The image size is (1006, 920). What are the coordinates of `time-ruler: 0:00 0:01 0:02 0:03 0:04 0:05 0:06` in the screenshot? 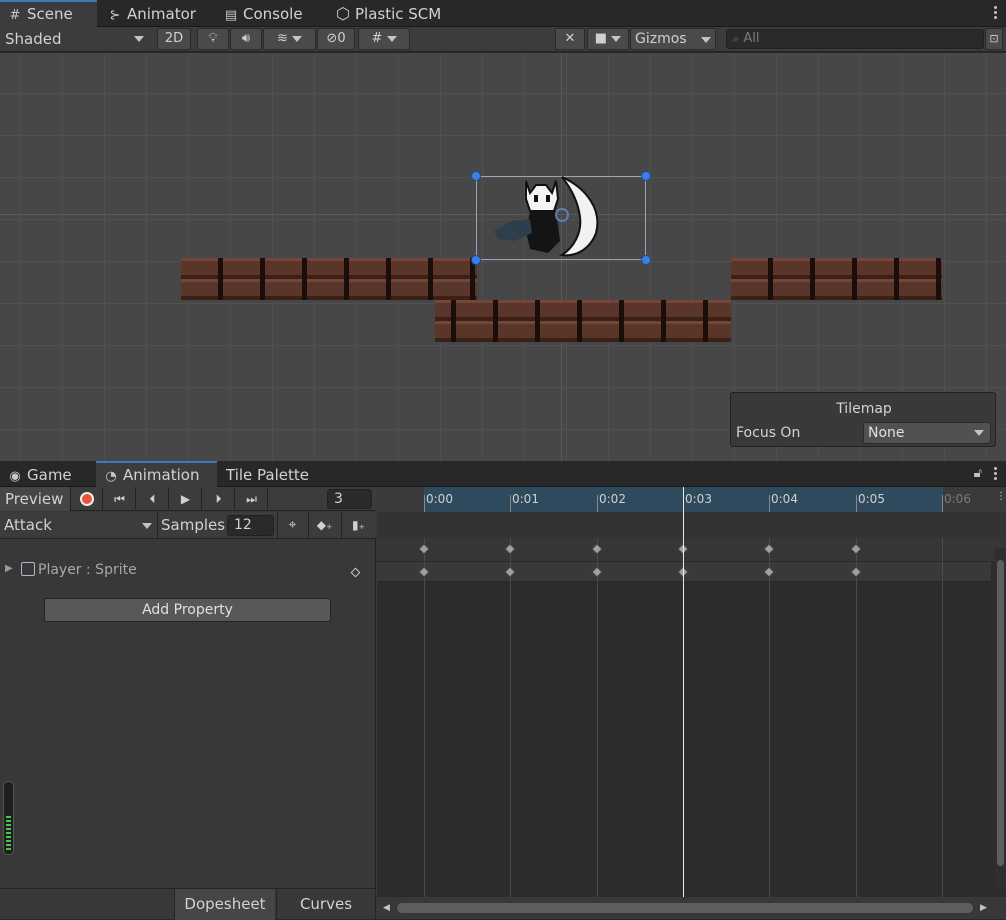 It's located at (691, 499).